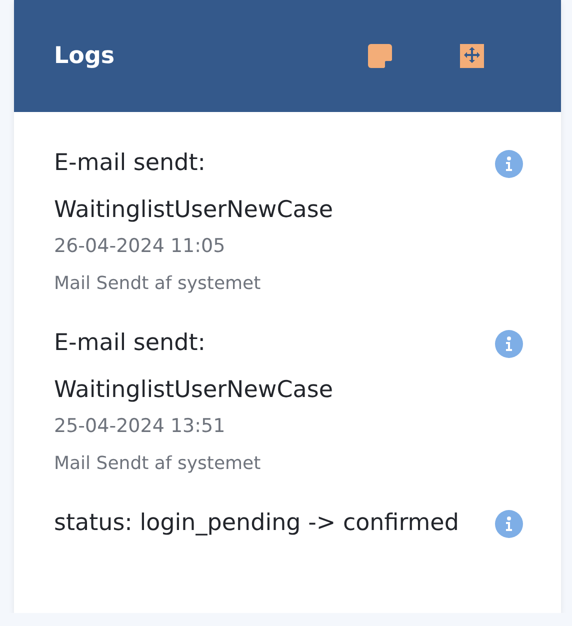  I want to click on note-icon, so click(380, 56).